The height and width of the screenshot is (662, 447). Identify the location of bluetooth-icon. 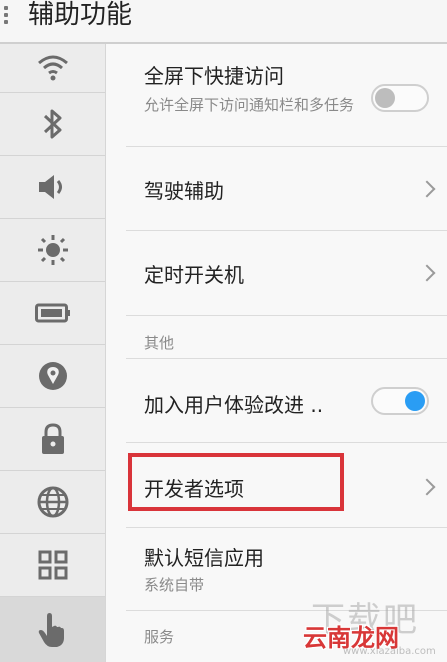
(52, 124).